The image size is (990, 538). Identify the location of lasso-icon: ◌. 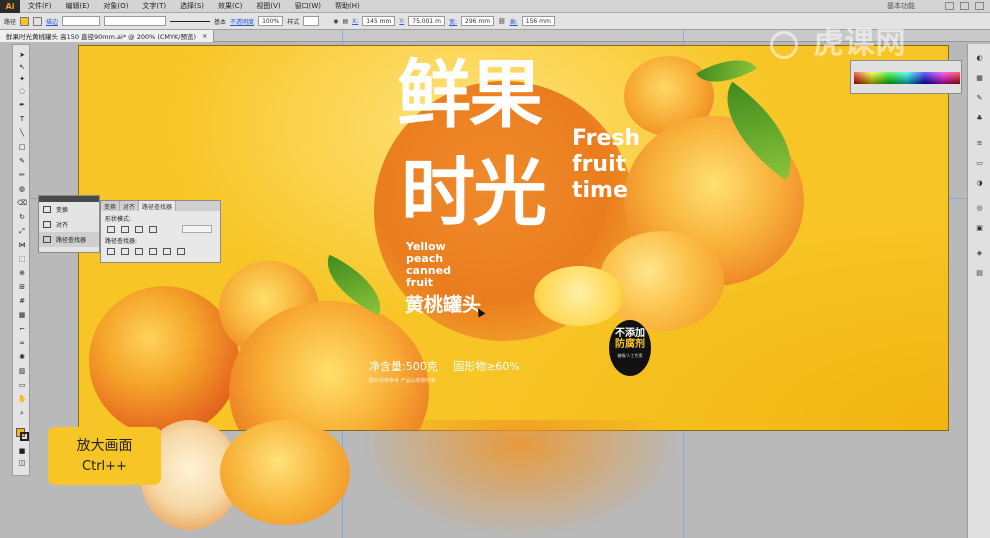
(22, 91).